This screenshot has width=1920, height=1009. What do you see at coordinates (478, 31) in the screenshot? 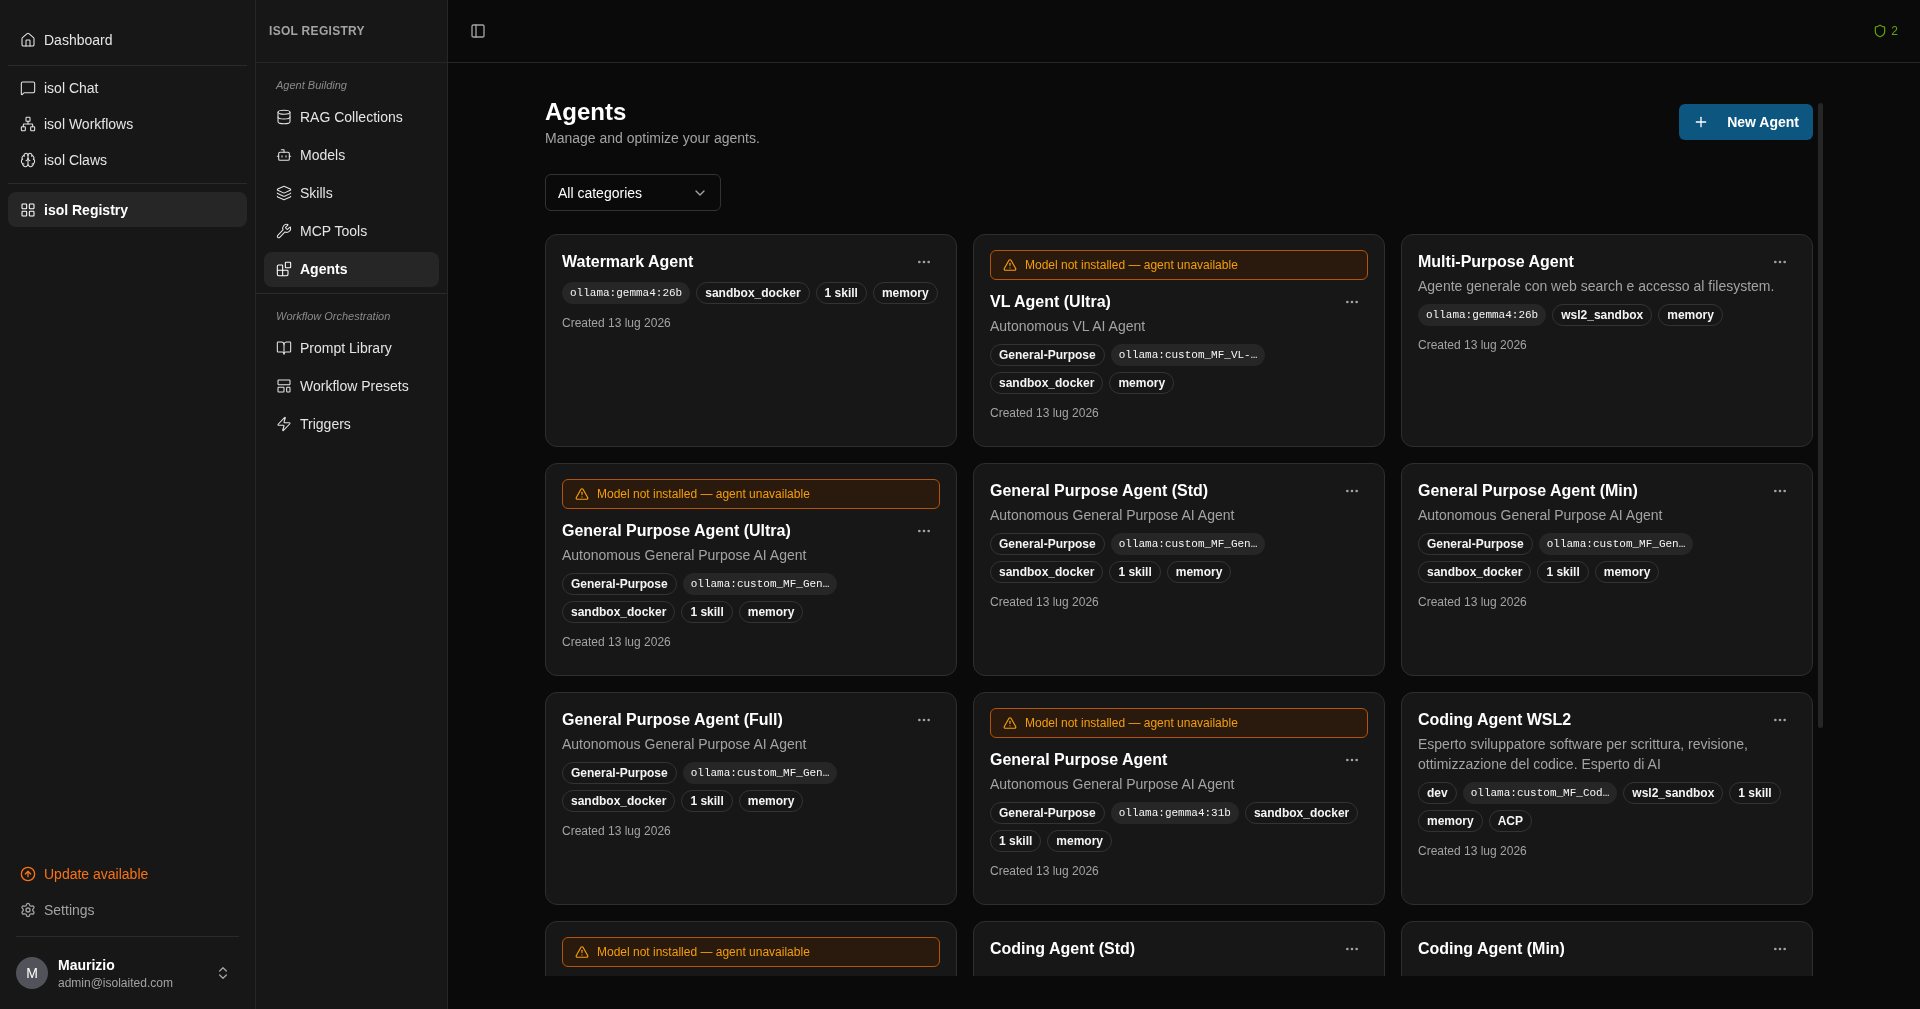
I see `sidebar-toggle-icon` at bounding box center [478, 31].